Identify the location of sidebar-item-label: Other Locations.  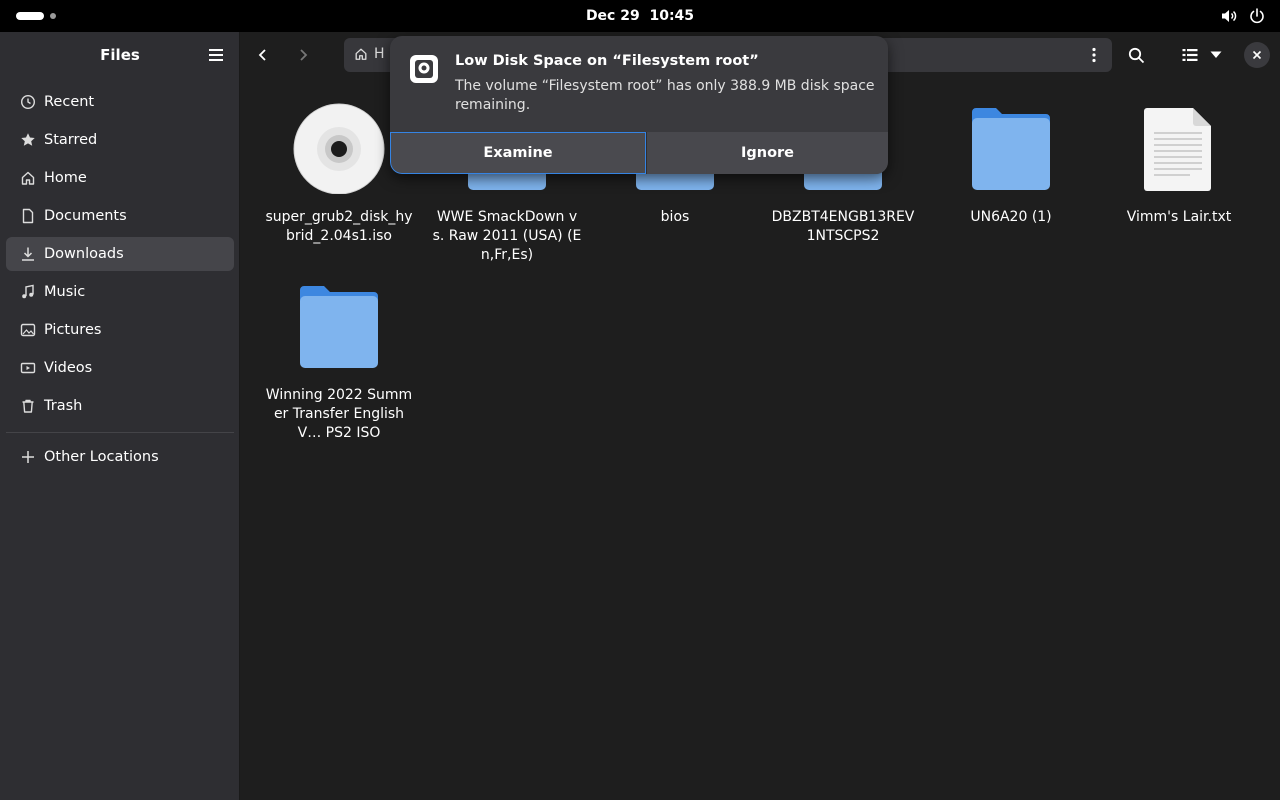
(101, 457).